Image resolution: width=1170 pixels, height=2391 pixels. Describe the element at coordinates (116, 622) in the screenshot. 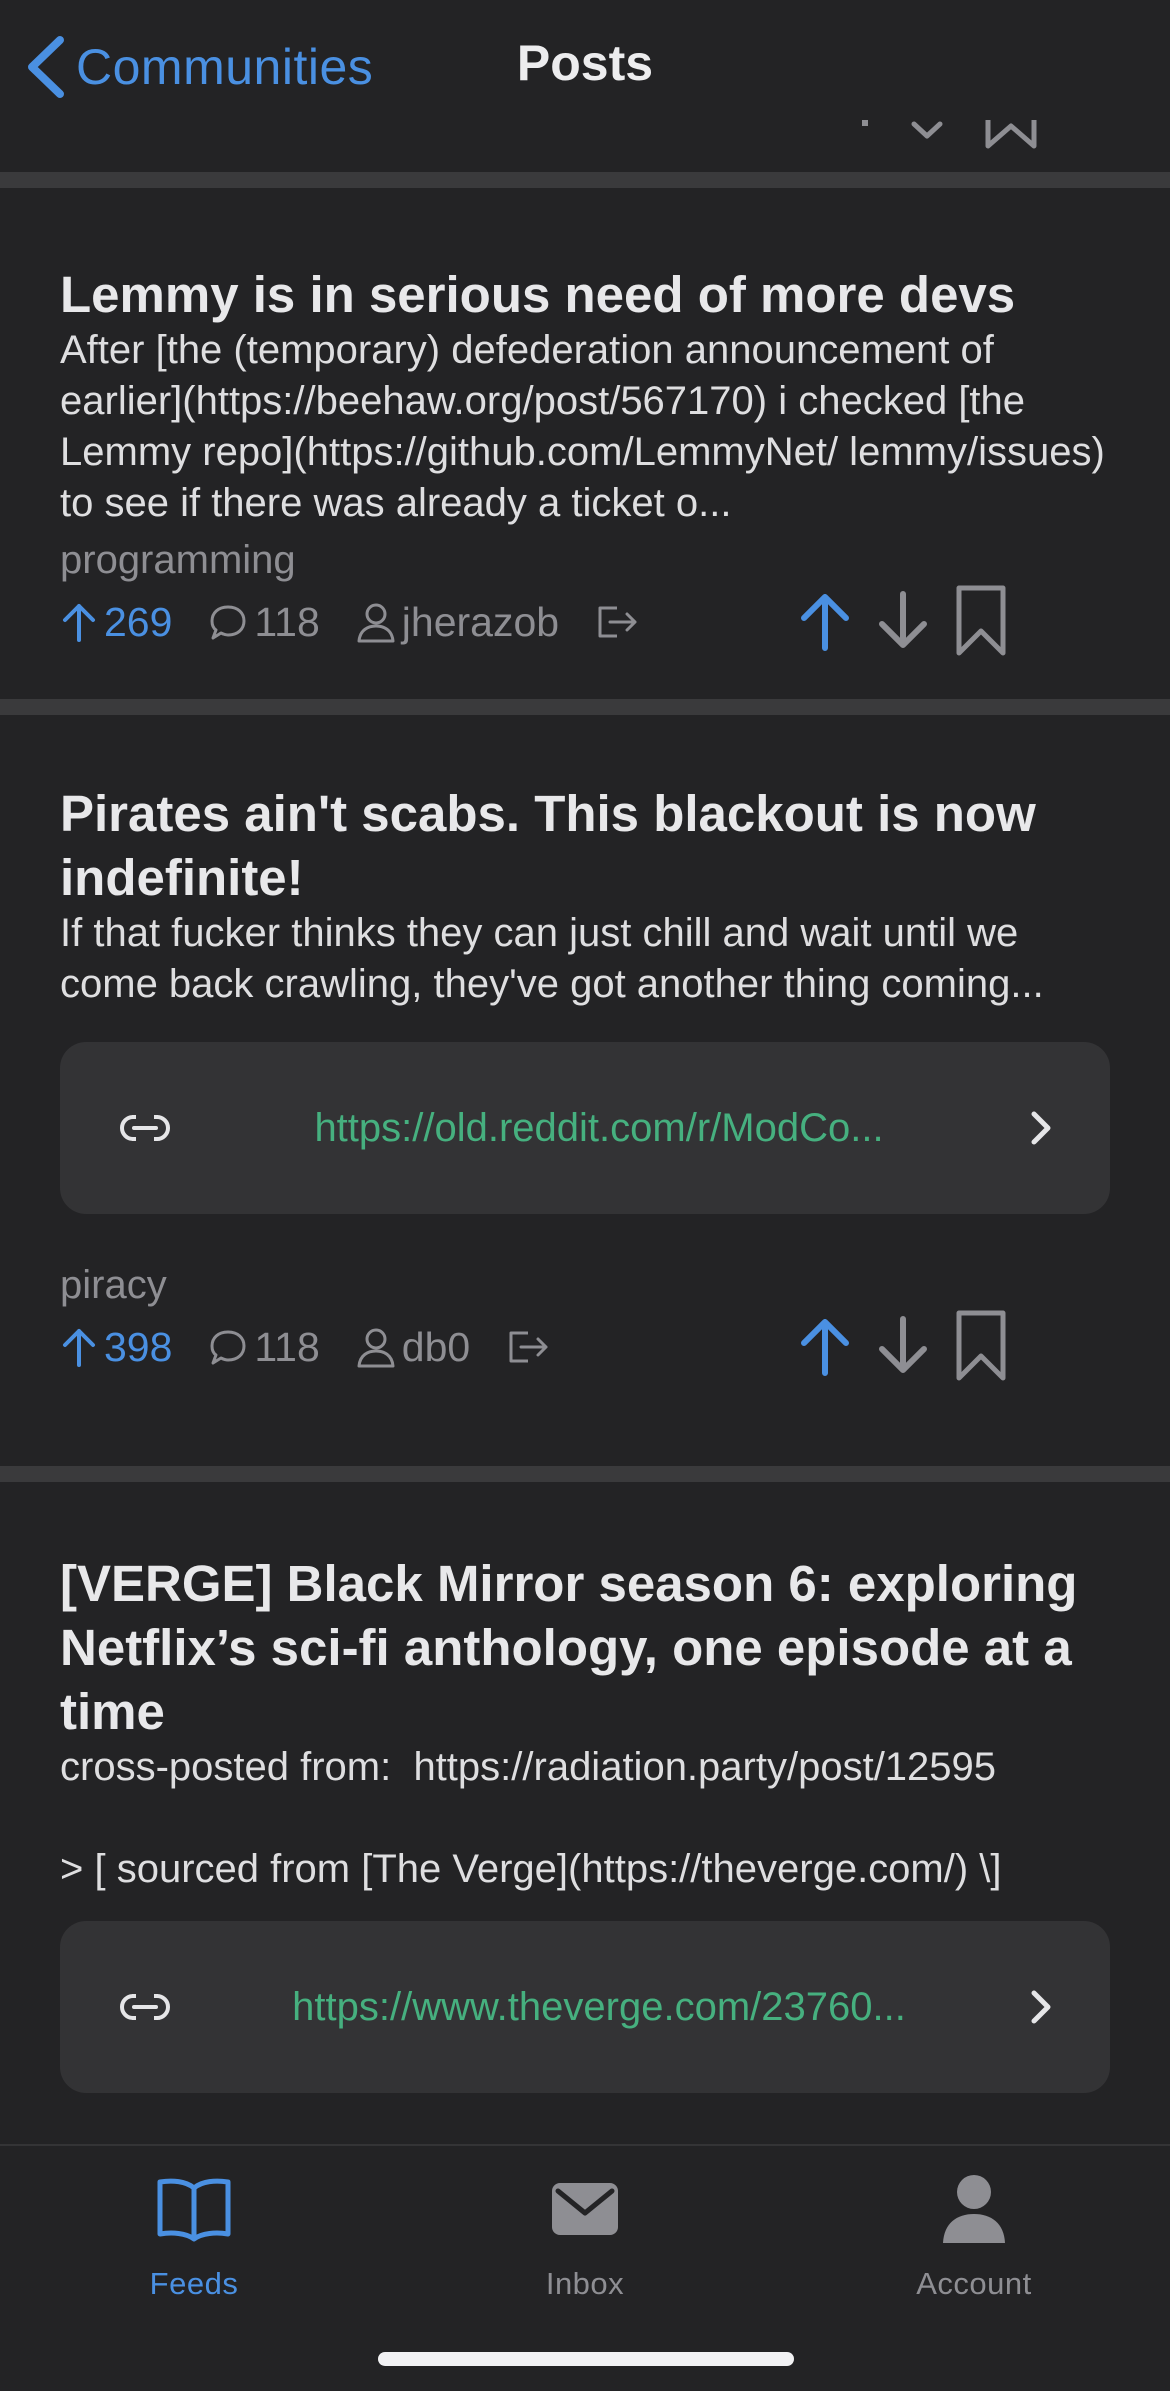

I see `post-score: 269` at that location.